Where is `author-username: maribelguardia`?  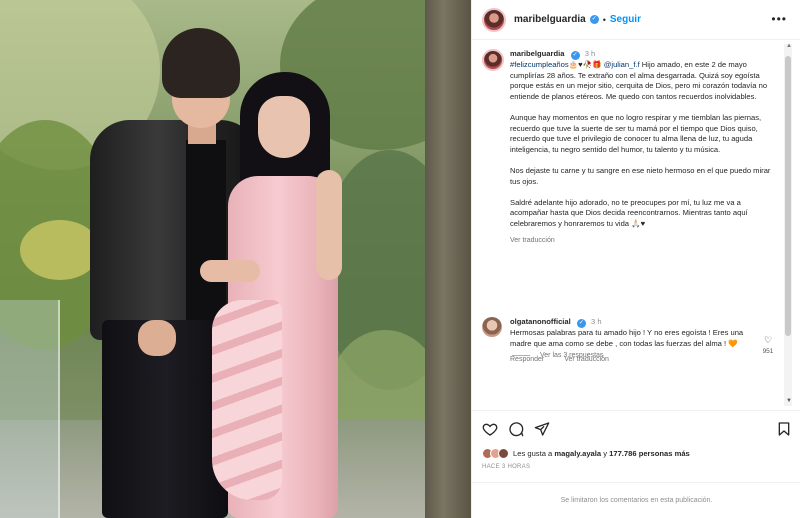 author-username: maribelguardia is located at coordinates (550, 19).